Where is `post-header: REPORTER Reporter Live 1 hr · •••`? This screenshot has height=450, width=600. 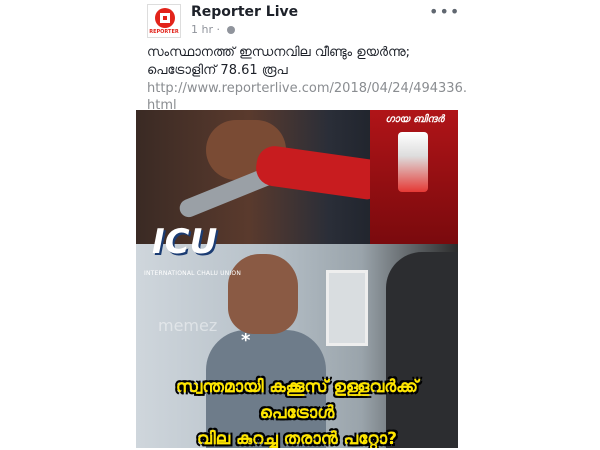 post-header: REPORTER Reporter Live 1 hr · ••• is located at coordinates (302, 22).